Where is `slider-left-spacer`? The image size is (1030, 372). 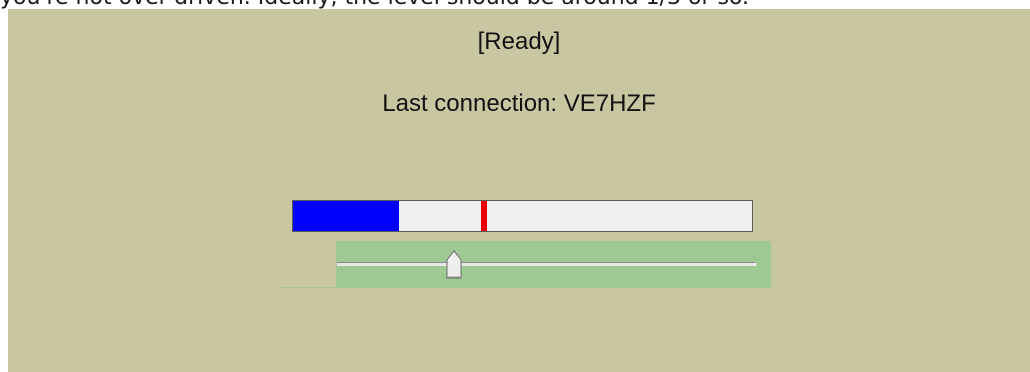 slider-left-spacer is located at coordinates (308, 264).